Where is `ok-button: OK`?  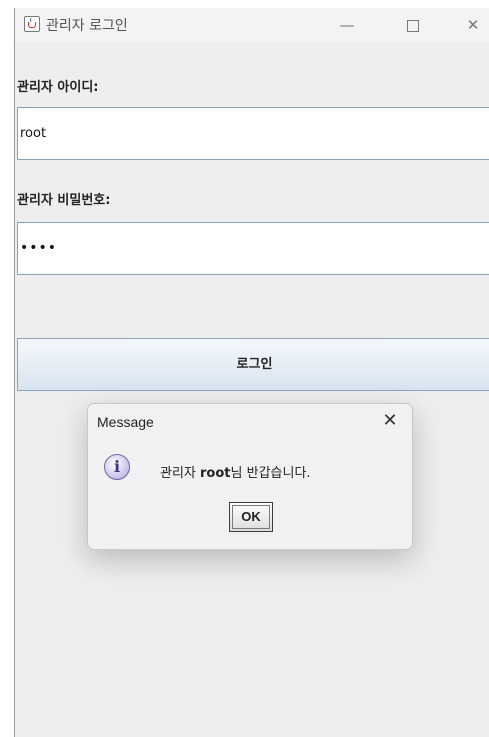 ok-button: OK is located at coordinates (251, 517).